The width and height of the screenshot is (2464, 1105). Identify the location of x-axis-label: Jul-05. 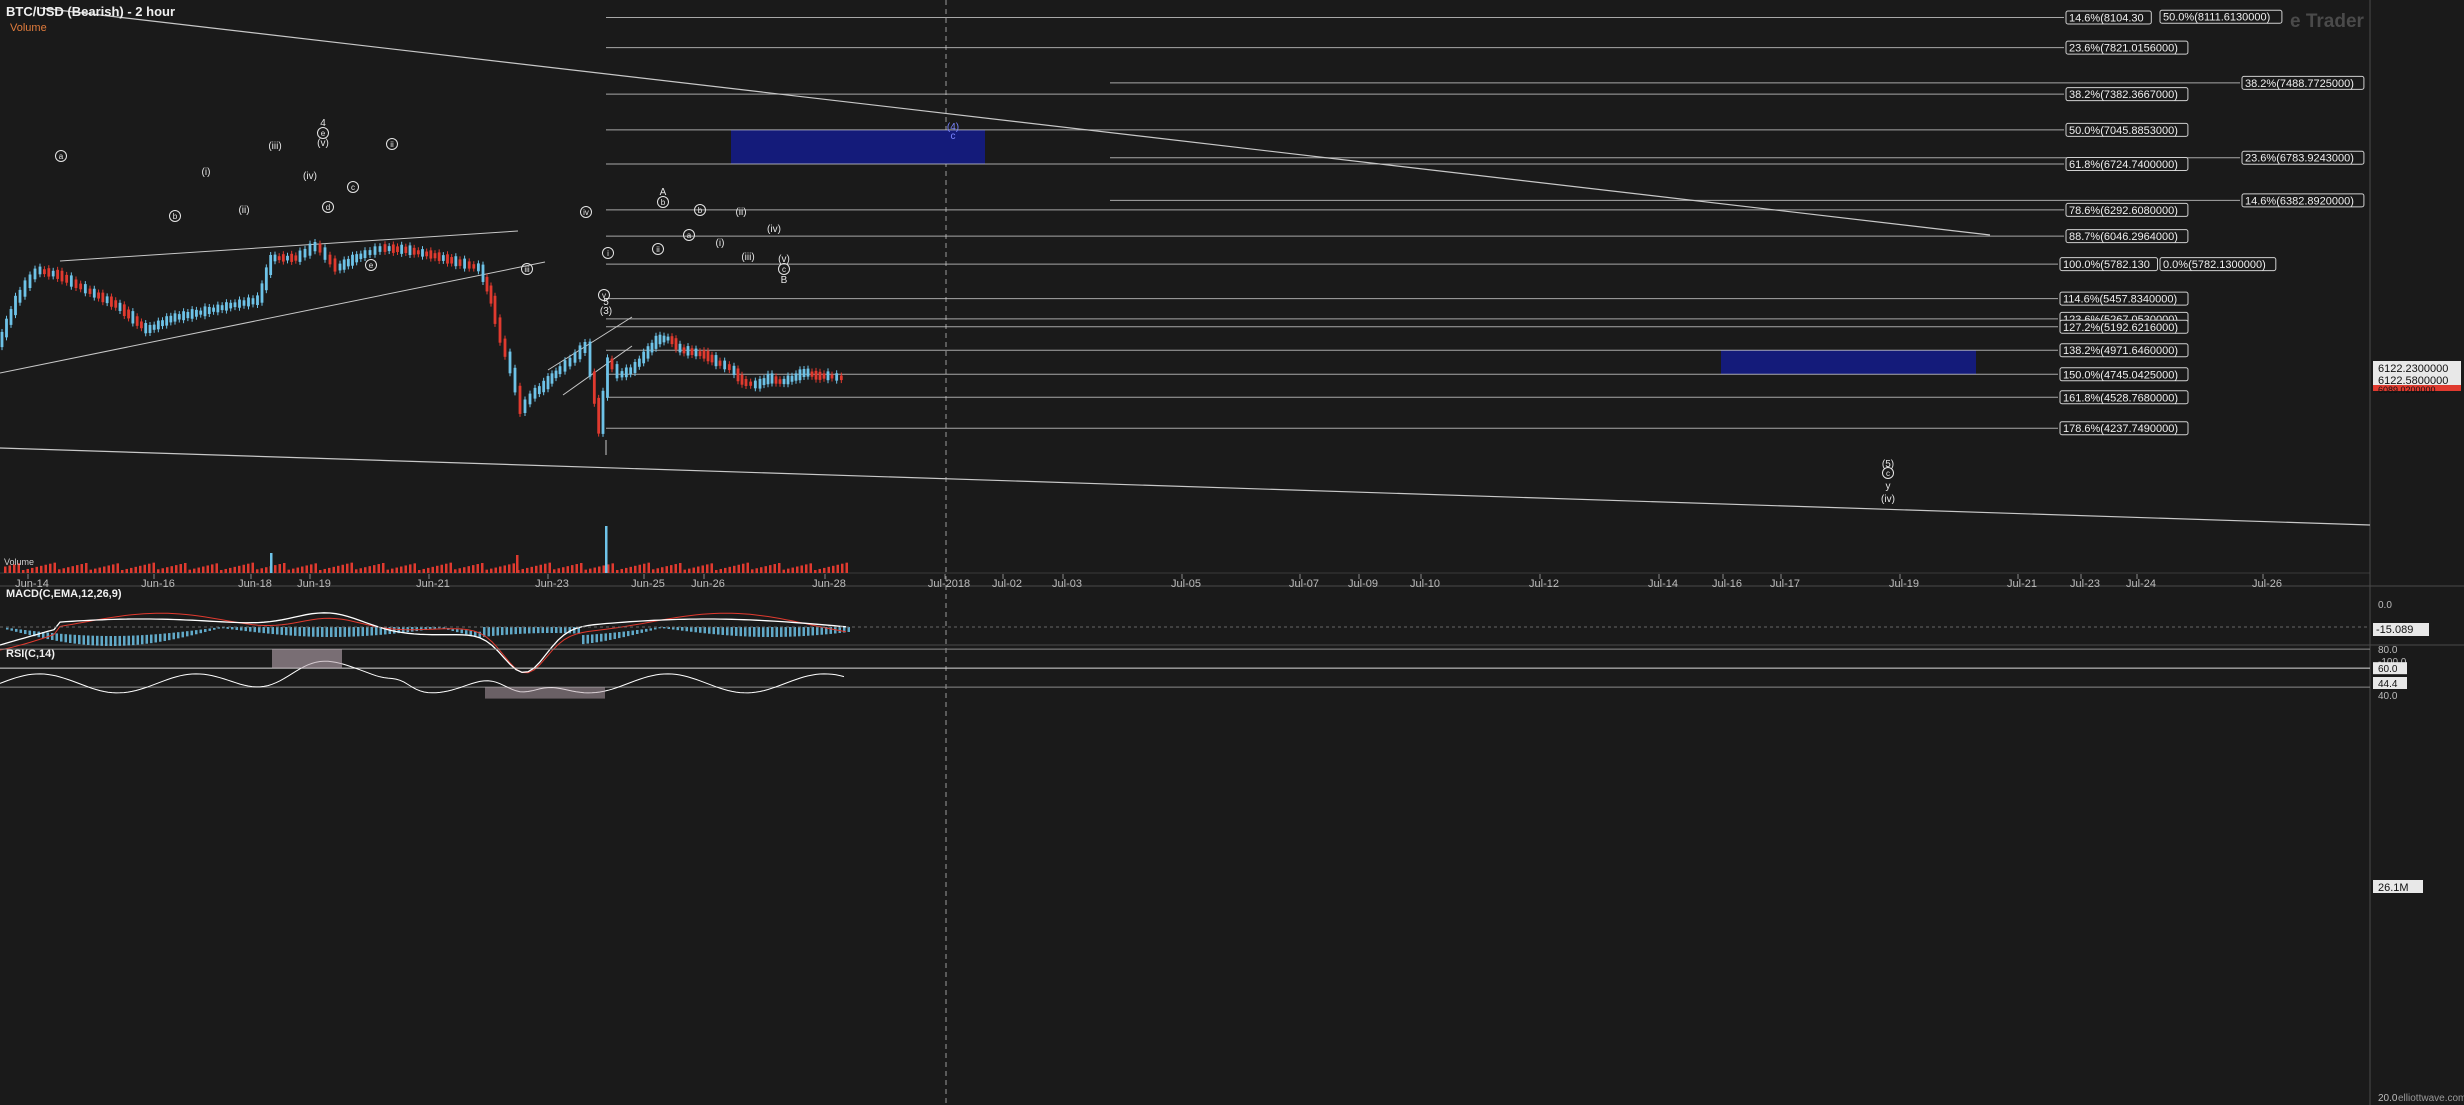
(1186, 584).